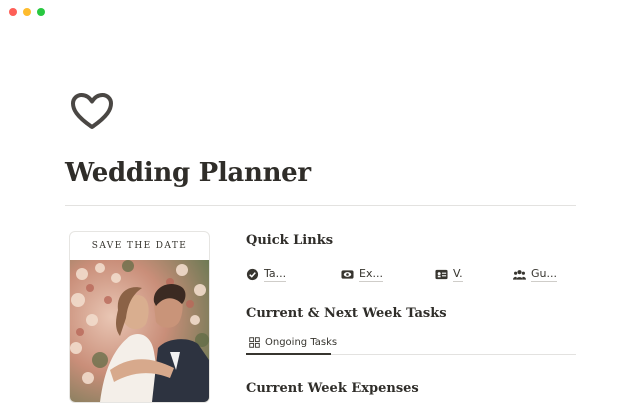 This screenshot has width=640, height=403. I want to click on quick-link-vendors: V., so click(449, 274).